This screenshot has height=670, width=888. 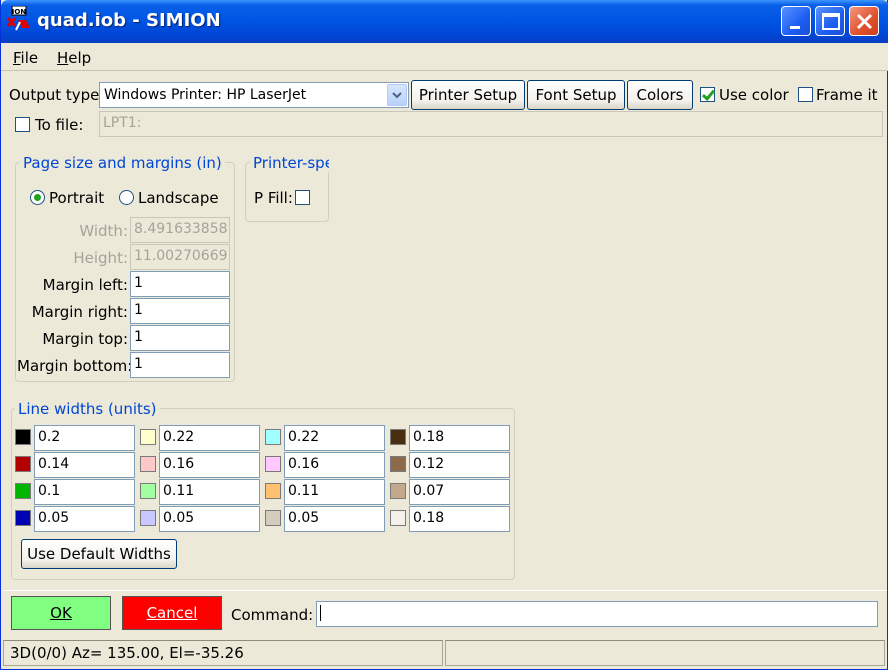 What do you see at coordinates (754, 95) in the screenshot?
I see `use-color-label: Use color` at bounding box center [754, 95].